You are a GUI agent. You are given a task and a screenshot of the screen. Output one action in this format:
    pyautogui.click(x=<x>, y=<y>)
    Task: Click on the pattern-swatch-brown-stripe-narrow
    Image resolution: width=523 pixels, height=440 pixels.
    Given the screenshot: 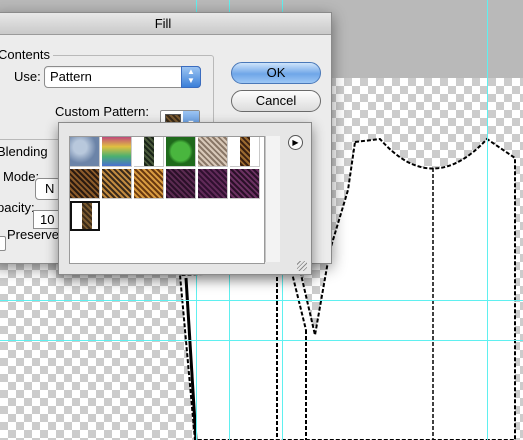 What is the action you would take?
    pyautogui.click(x=245, y=152)
    